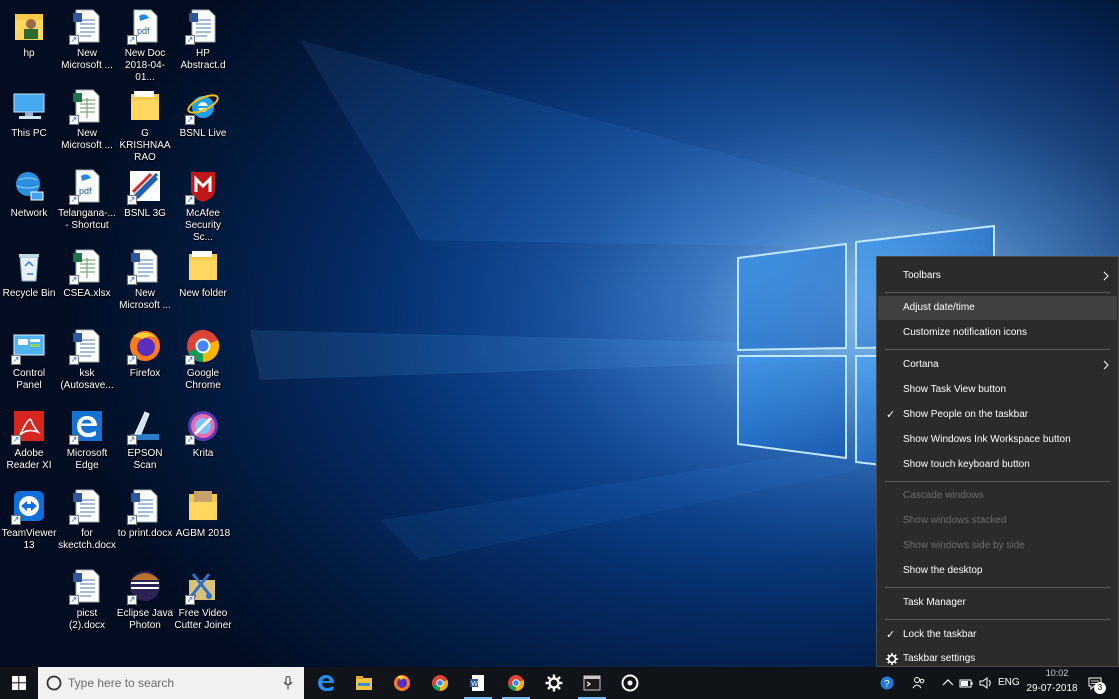 The height and width of the screenshot is (699, 1119). Describe the element at coordinates (440, 683) in the screenshot. I see `taskbar-chrome-button` at that location.